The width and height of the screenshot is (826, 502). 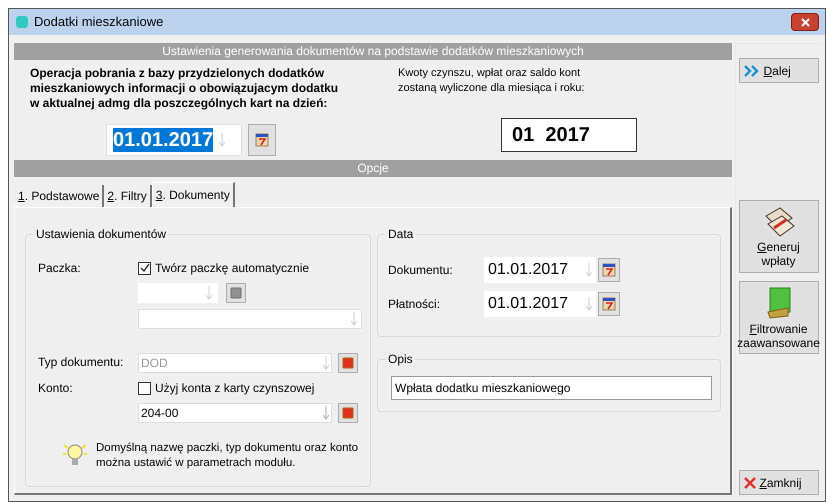 What do you see at coordinates (99, 22) in the screenshot?
I see `window-title: Dodatki mieszkaniowe` at bounding box center [99, 22].